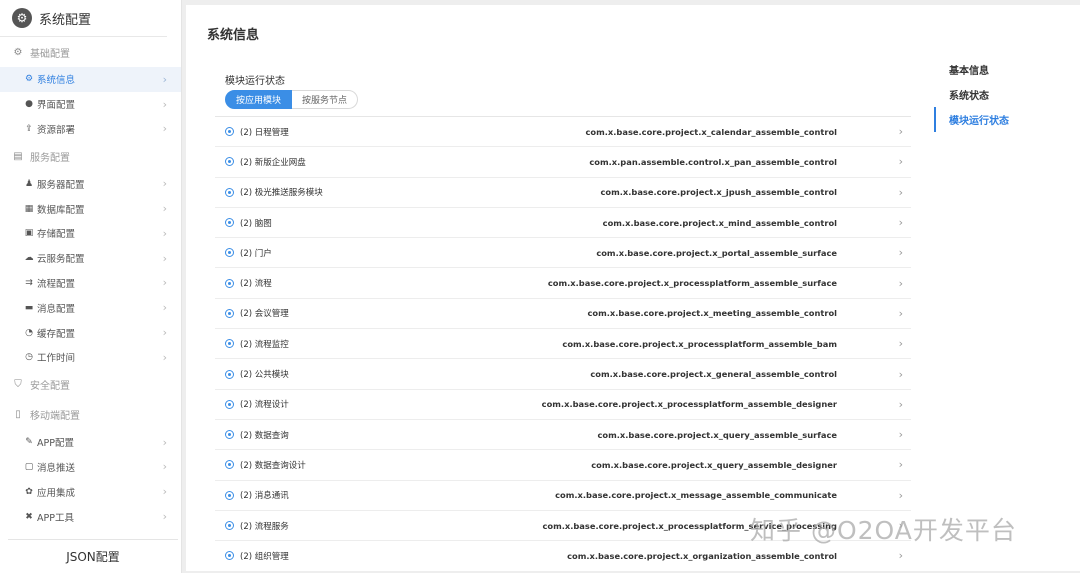  I want to click on sidebar-item-label: 资源部署, so click(56, 130).